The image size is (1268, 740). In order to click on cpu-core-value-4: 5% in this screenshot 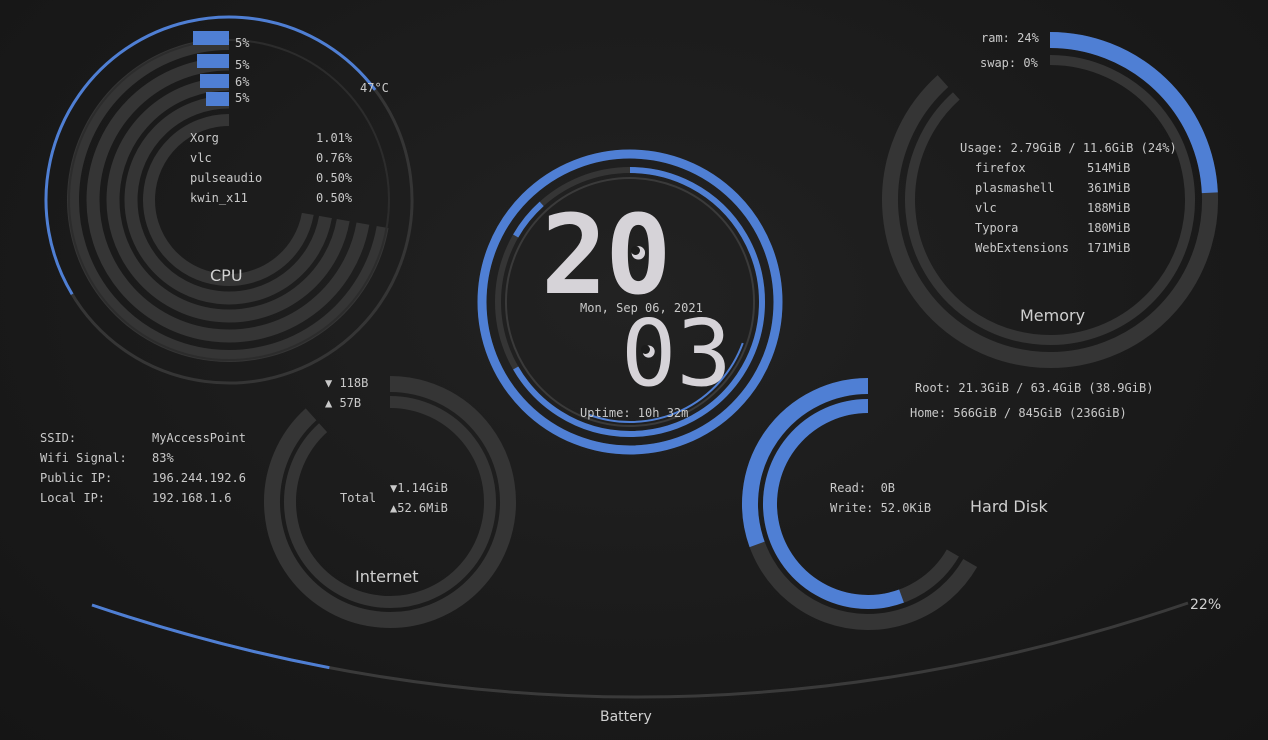, I will do `click(242, 98)`.